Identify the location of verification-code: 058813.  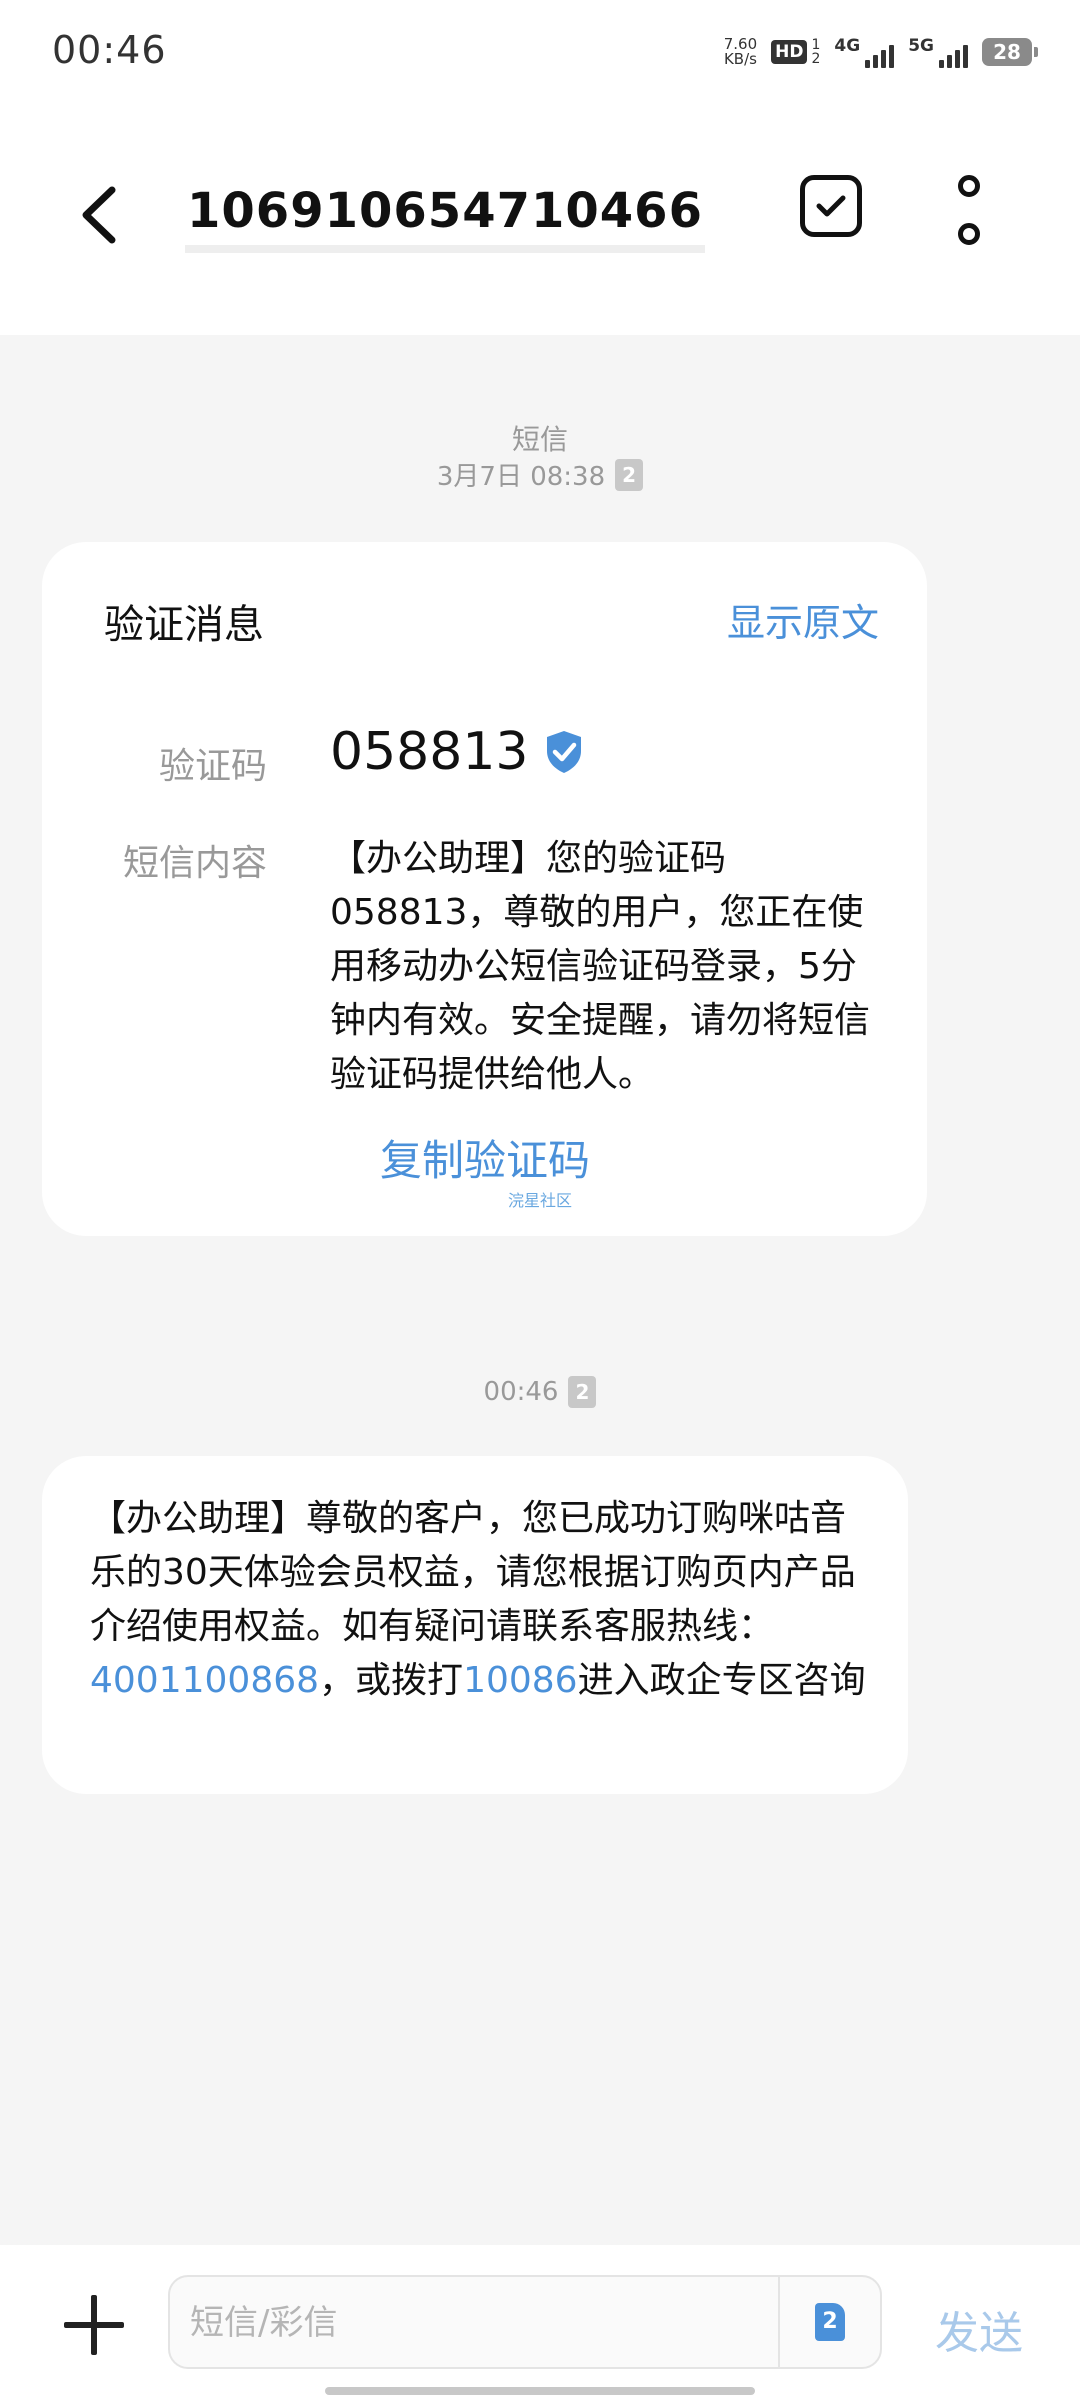
(457, 752).